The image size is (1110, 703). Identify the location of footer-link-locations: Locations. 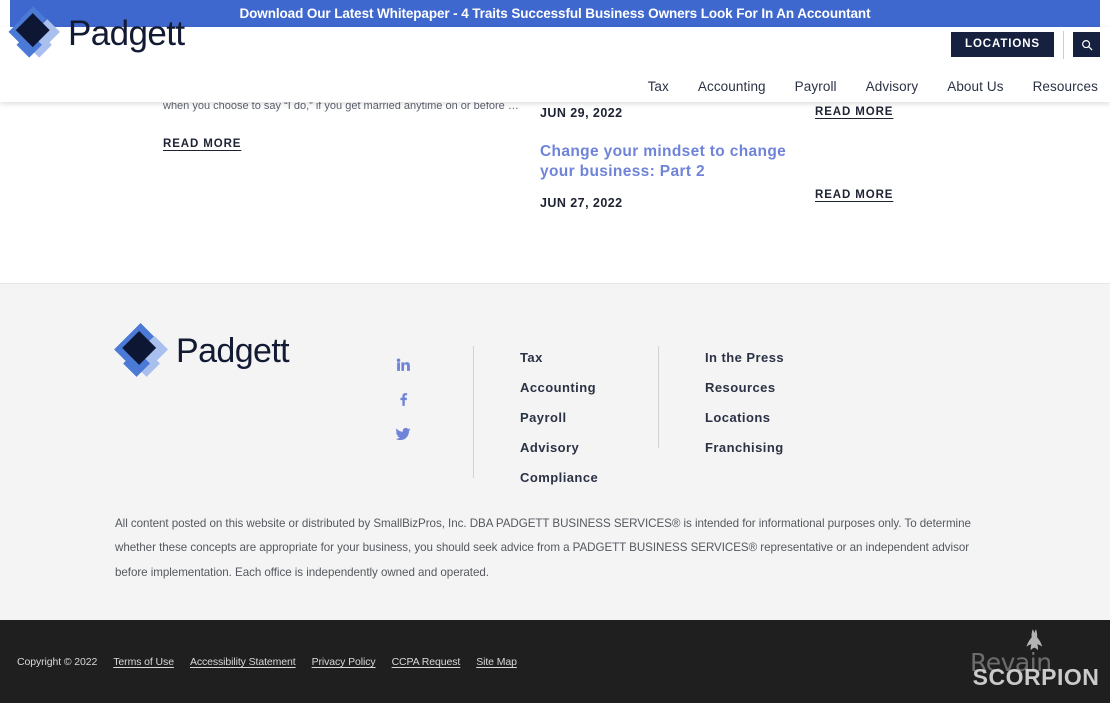
(744, 417).